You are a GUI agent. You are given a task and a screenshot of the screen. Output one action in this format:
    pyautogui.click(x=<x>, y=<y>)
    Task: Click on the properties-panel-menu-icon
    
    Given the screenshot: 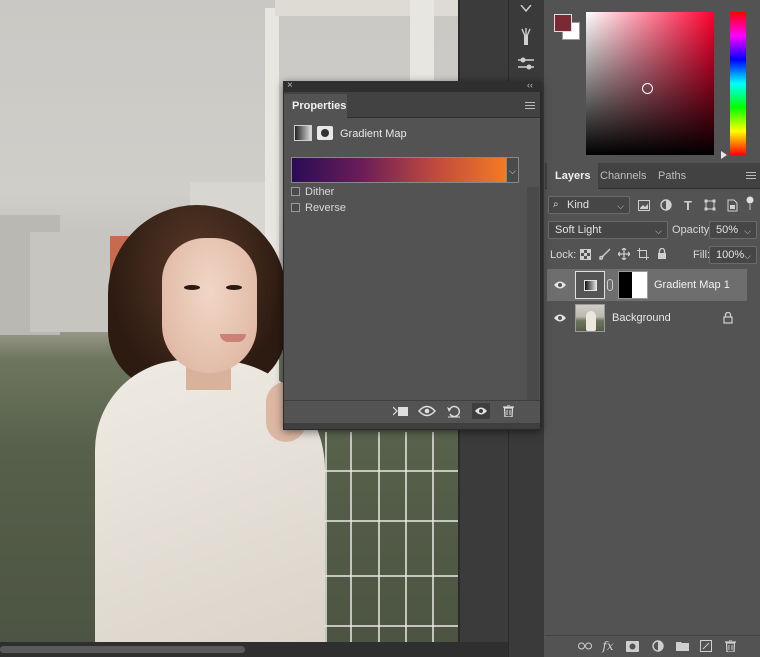 What is the action you would take?
    pyautogui.click(x=530, y=105)
    